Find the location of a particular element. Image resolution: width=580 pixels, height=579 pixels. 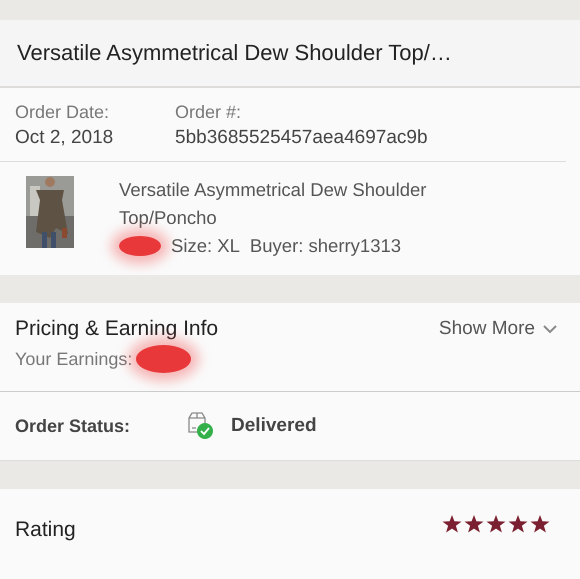

order-date: Oct 2, 2018 is located at coordinates (64, 138).